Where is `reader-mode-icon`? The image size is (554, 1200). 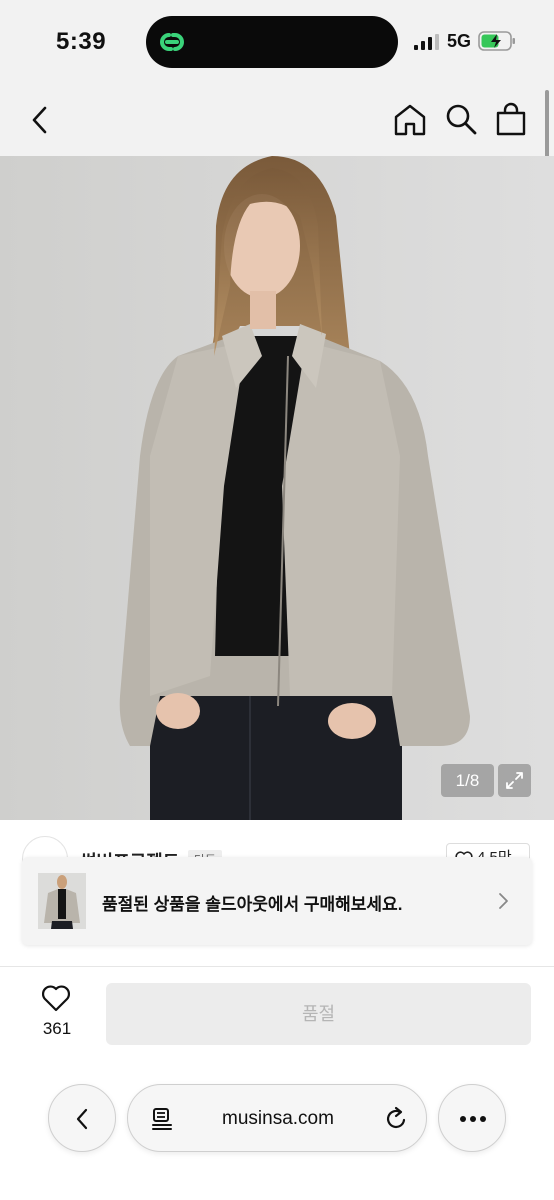
reader-mode-icon is located at coordinates (162, 1119).